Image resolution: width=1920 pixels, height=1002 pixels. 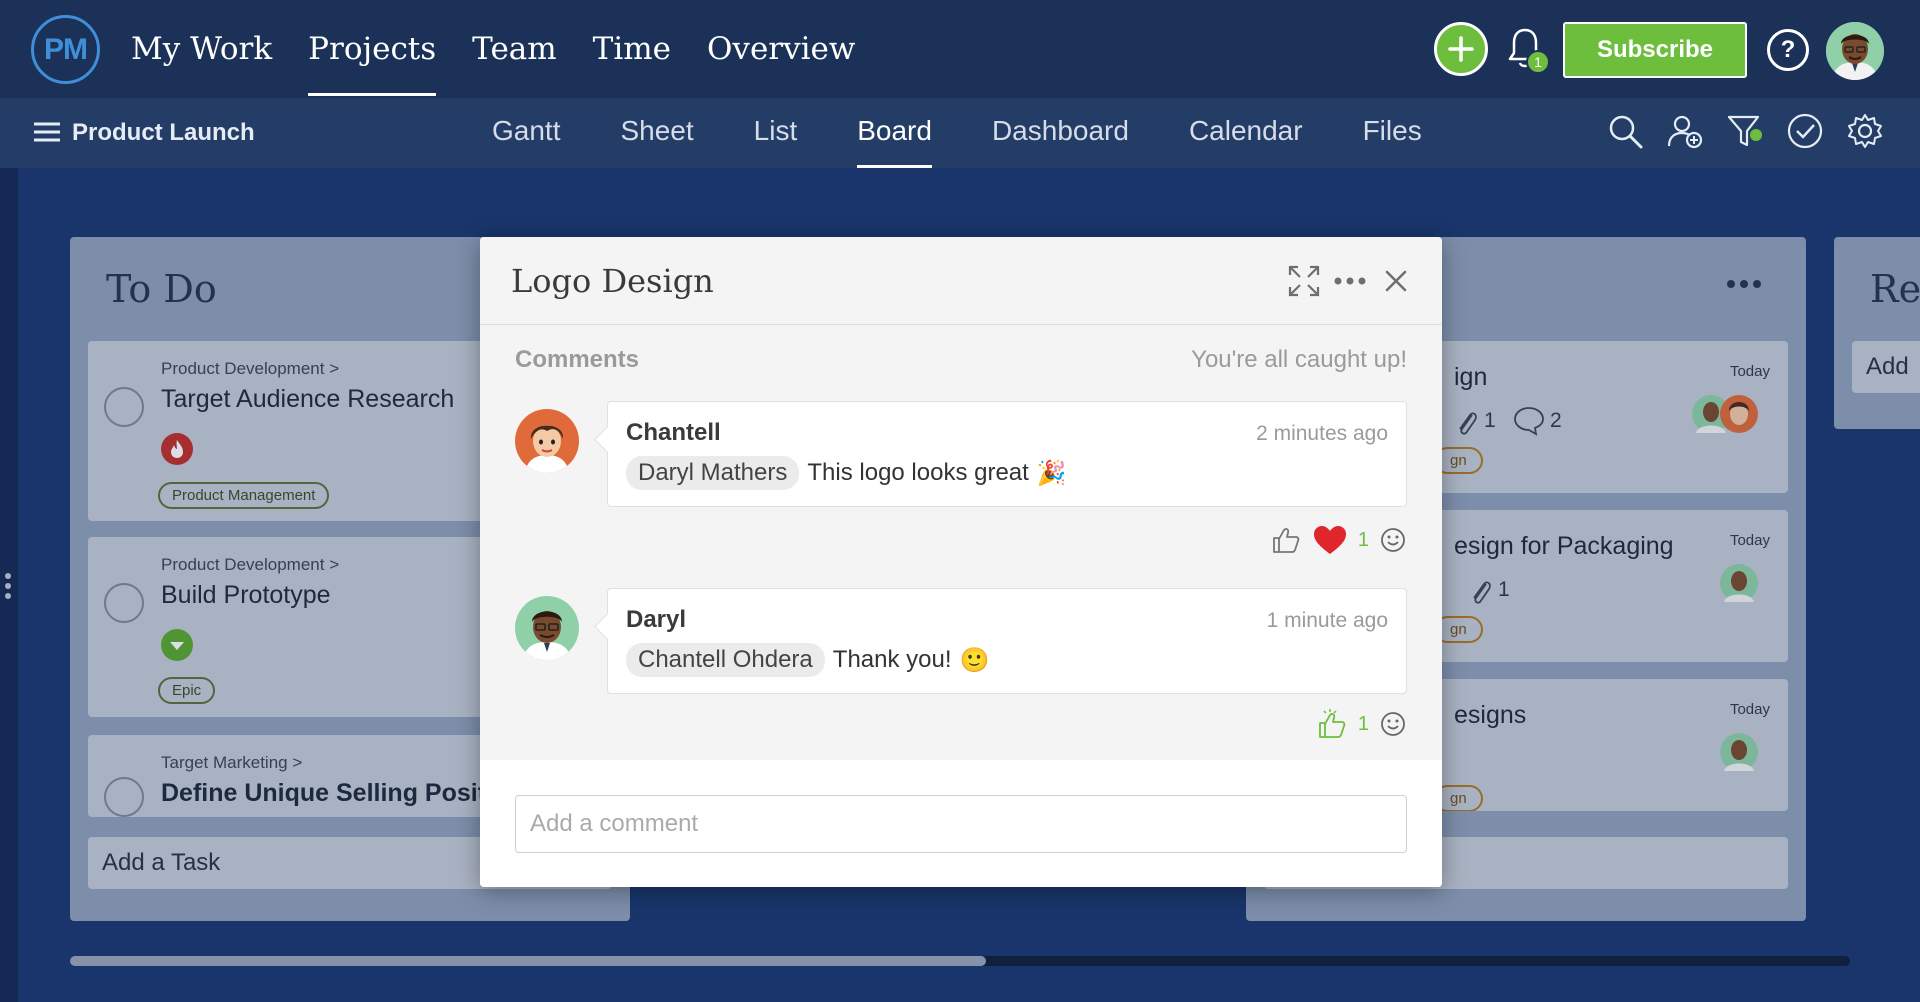 I want to click on expand-icon, so click(x=1304, y=281).